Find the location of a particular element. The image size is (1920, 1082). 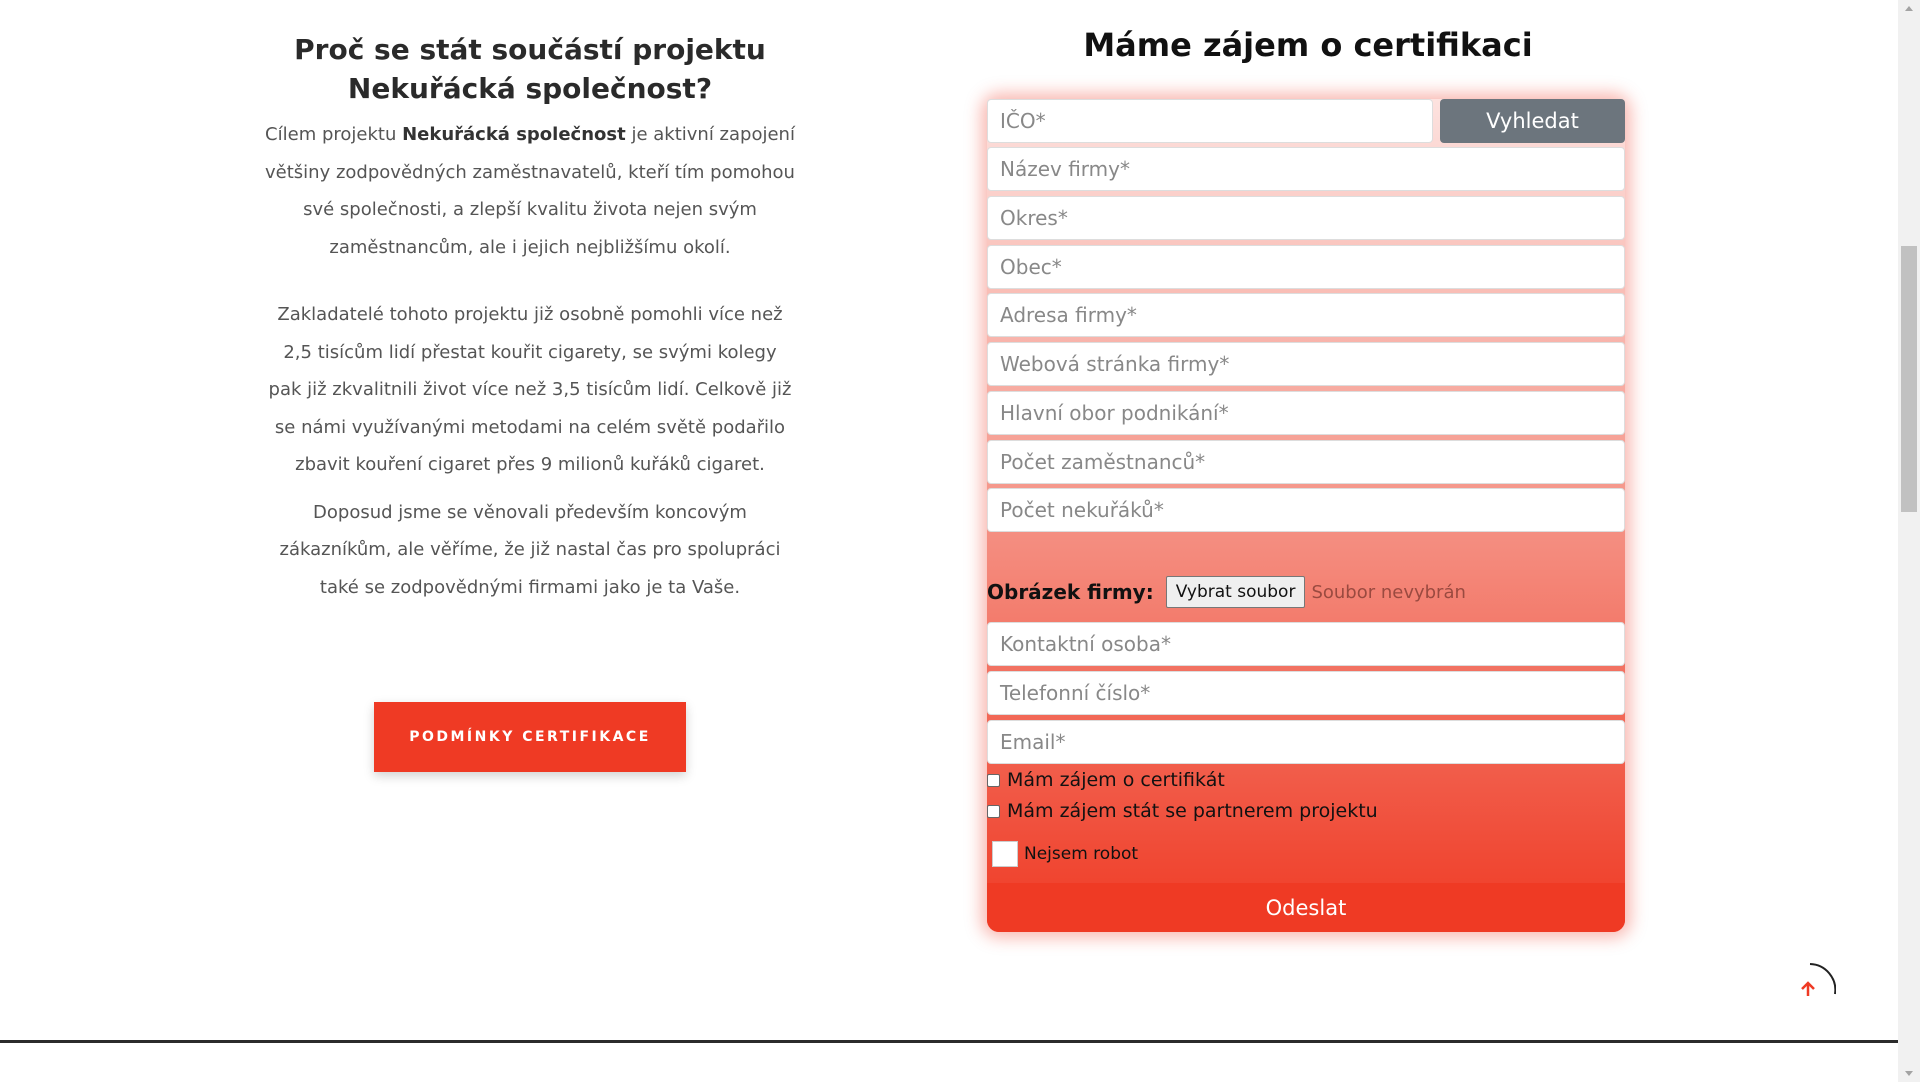

heading-line-2: Nekuřácká společnost? is located at coordinates (530, 88).